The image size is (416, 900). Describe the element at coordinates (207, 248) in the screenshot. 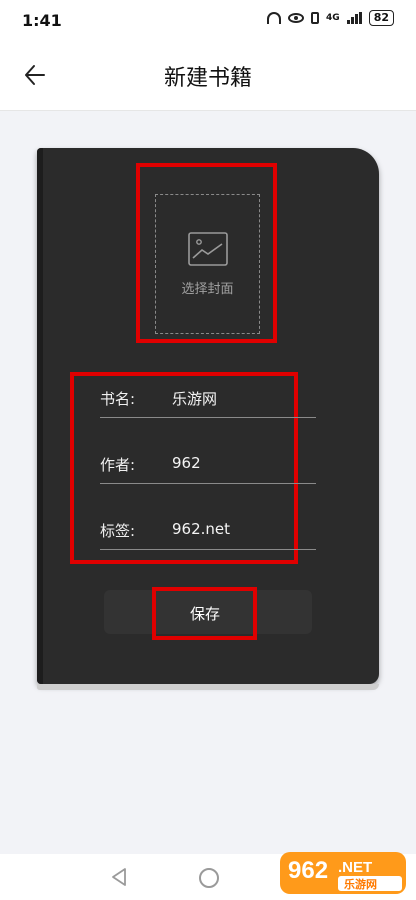

I see `image-icon` at that location.